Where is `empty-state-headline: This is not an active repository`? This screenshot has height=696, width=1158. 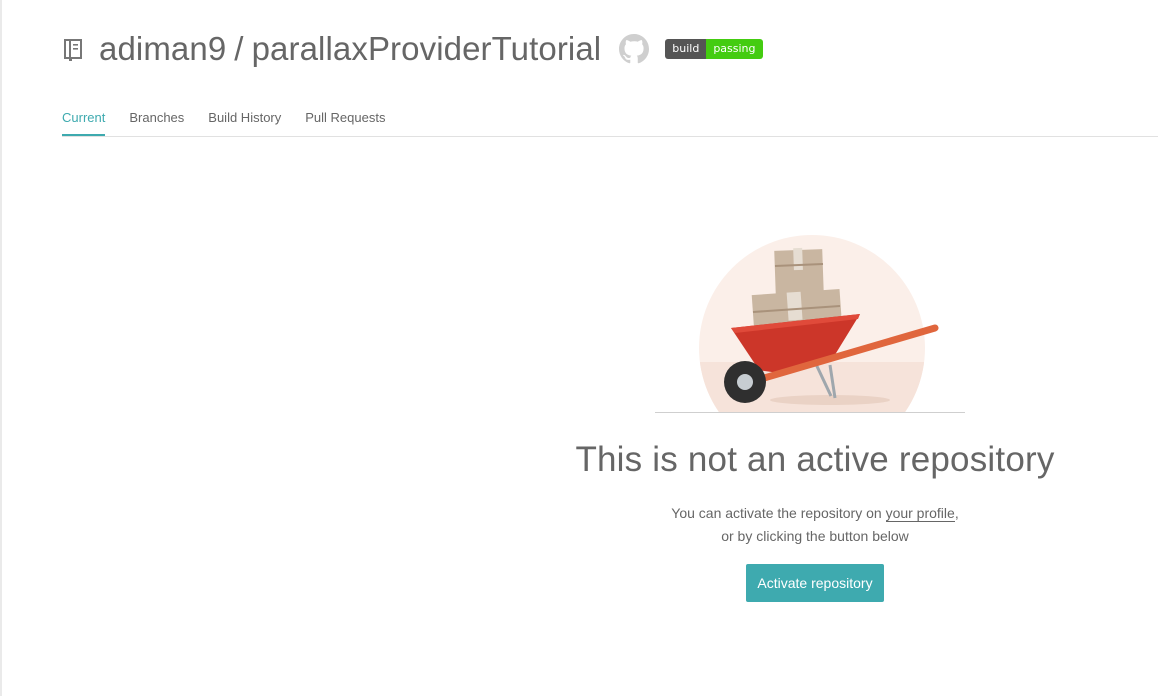 empty-state-headline: This is not an active repository is located at coordinates (815, 459).